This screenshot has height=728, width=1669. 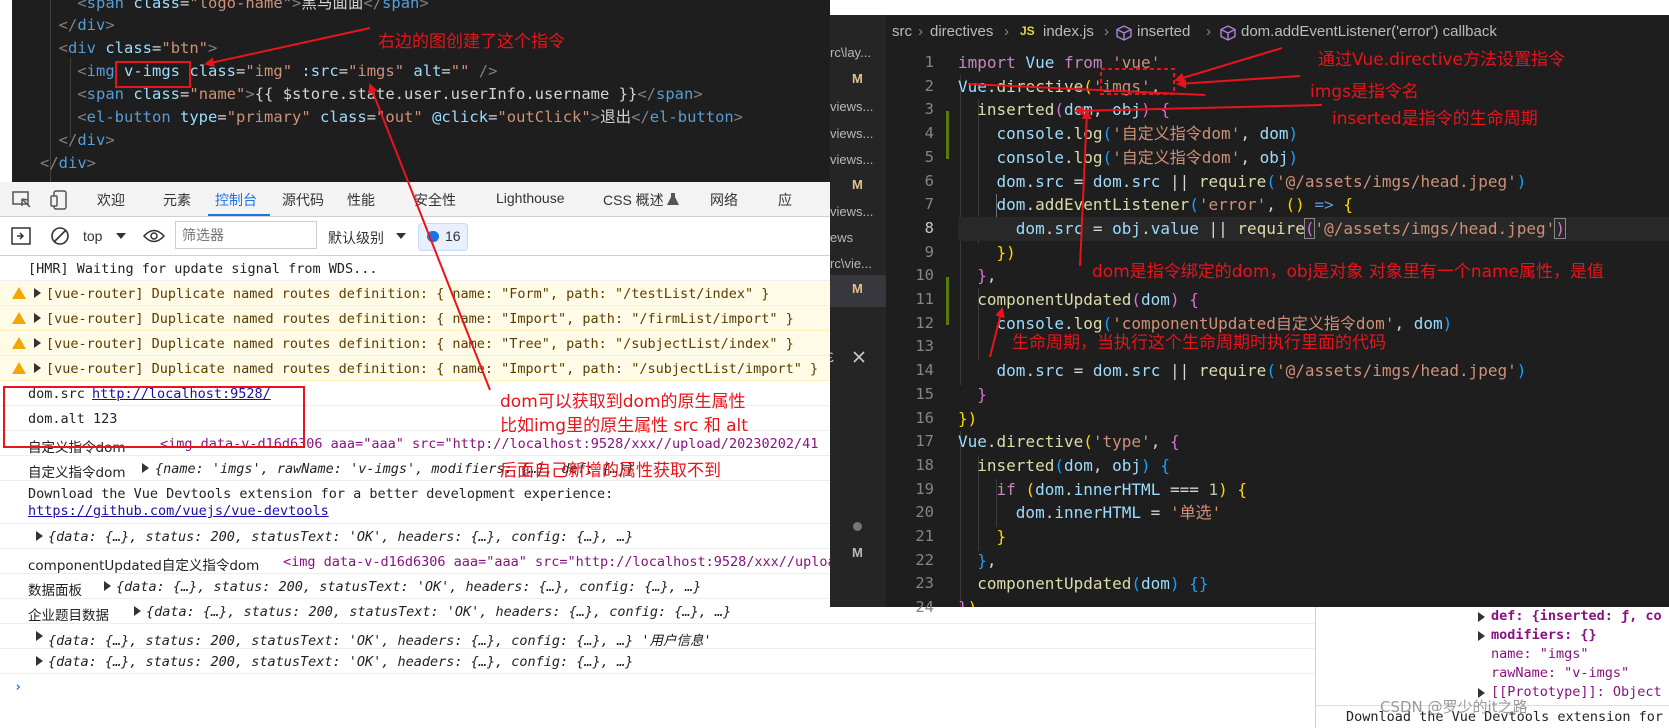 I want to click on v-imgs-highlight-box, so click(x=153, y=74).